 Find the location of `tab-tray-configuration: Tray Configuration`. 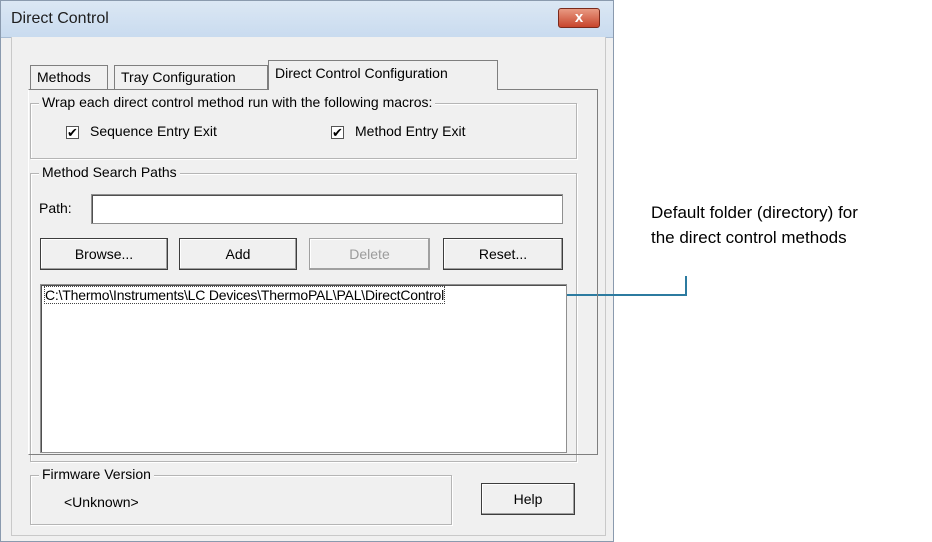

tab-tray-configuration: Tray Configuration is located at coordinates (191, 77).